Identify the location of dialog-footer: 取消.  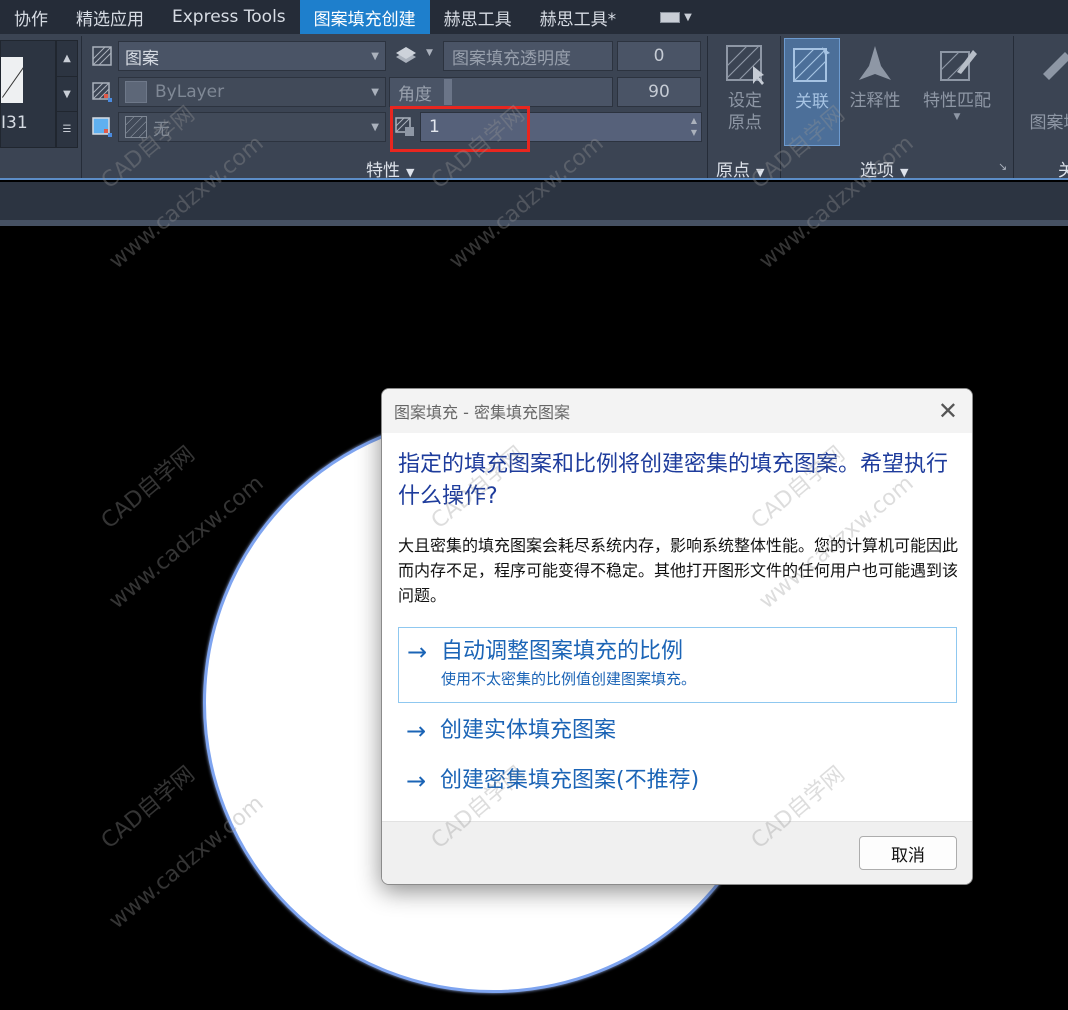
(677, 852).